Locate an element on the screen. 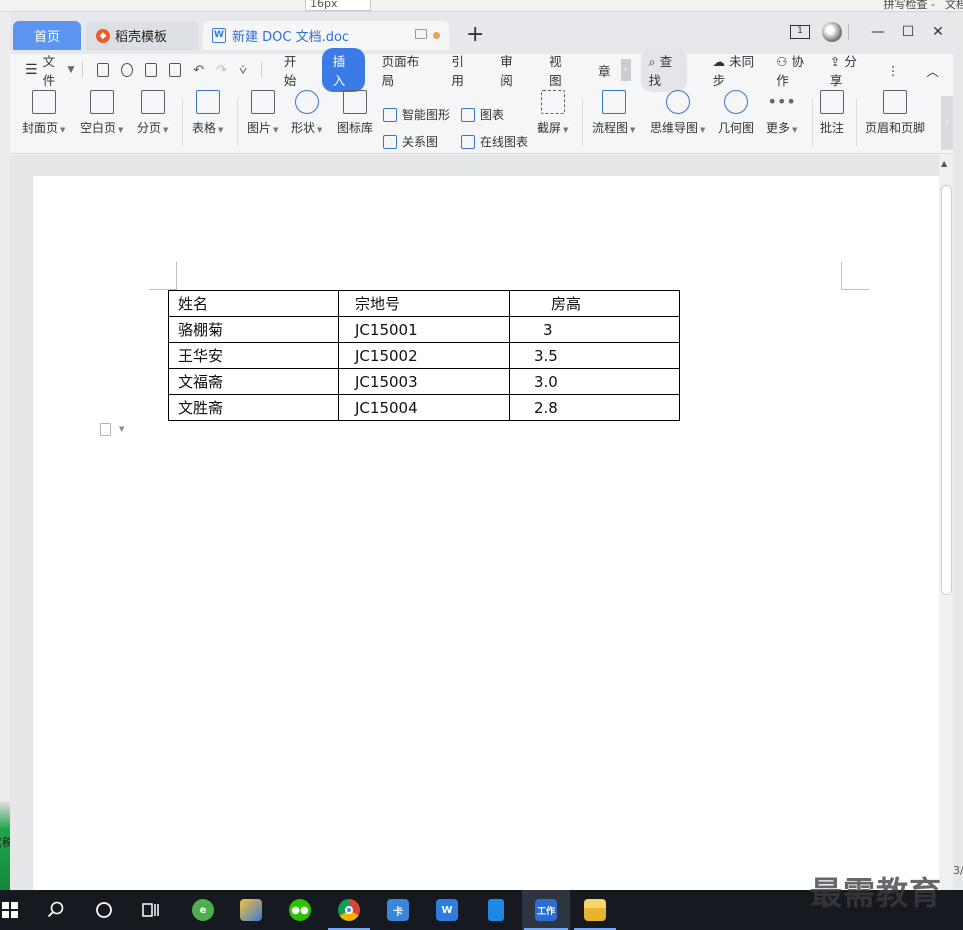  margin-mark-top-left is located at coordinates (163, 276).